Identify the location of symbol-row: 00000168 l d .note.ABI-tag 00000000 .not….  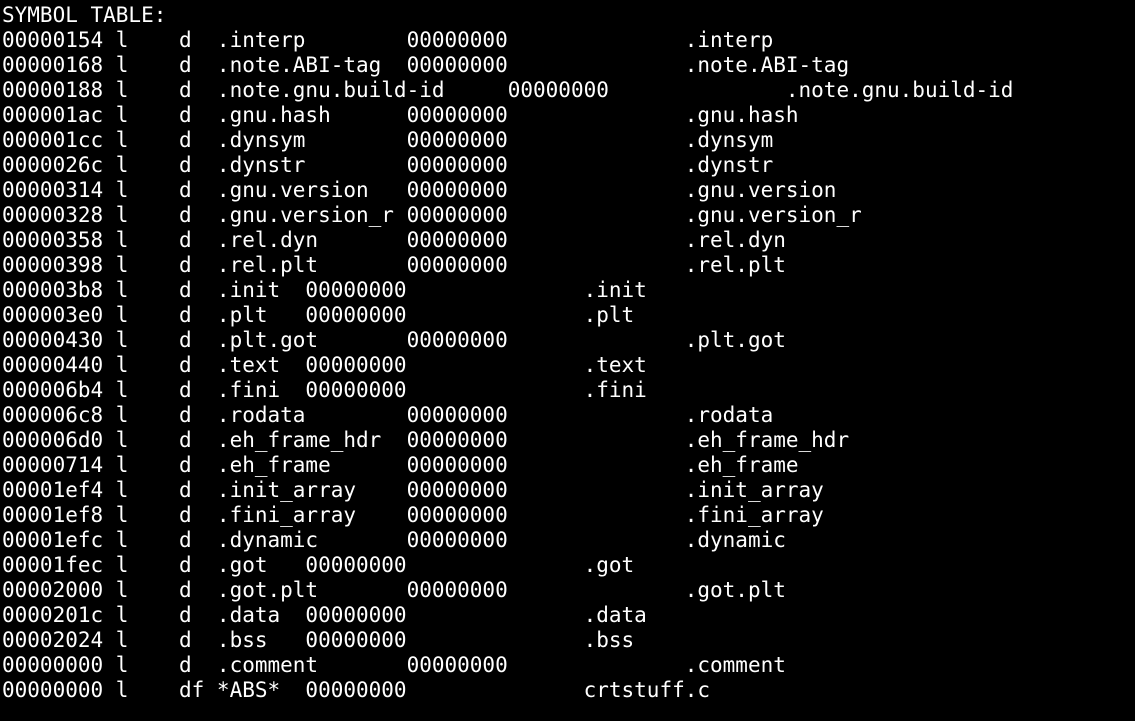
(426, 65).